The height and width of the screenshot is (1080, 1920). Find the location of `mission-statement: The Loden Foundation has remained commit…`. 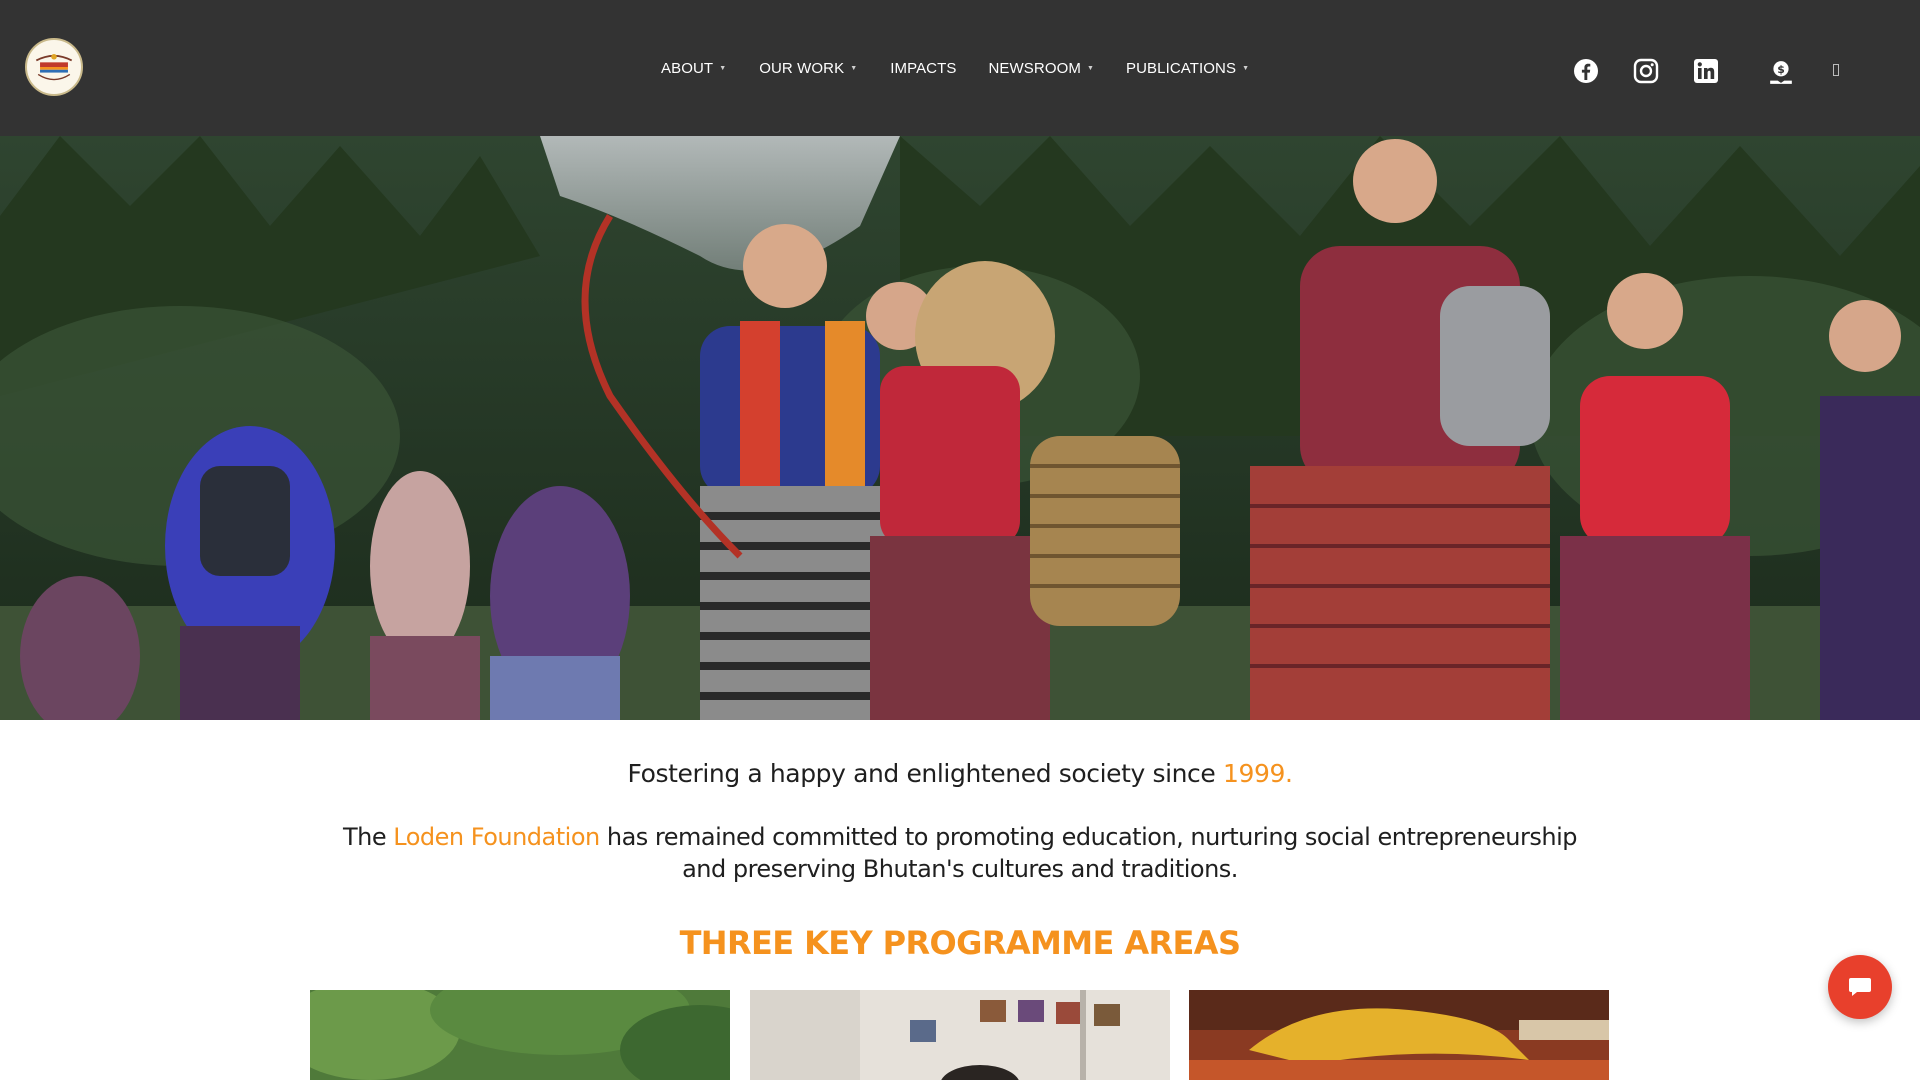

mission-statement: The Loden Foundation has remained commit… is located at coordinates (960, 853).